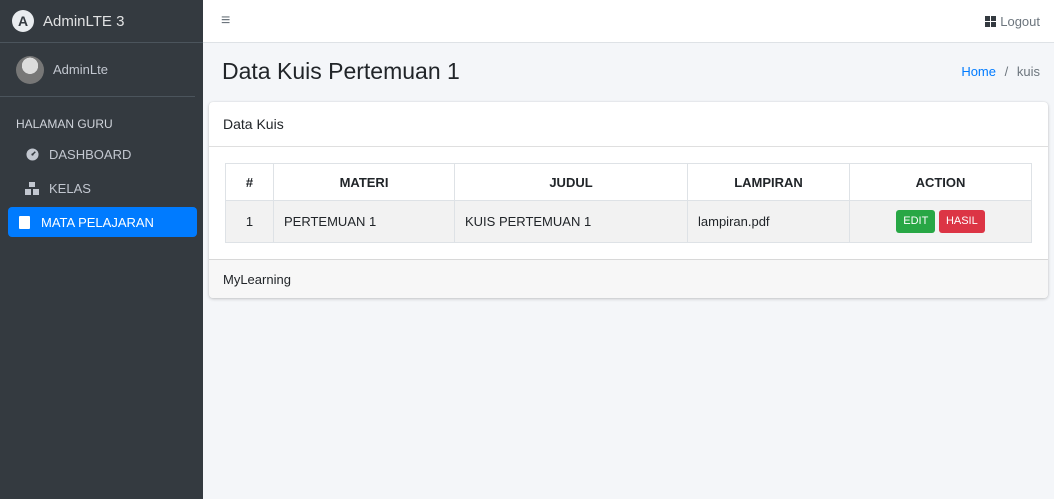  Describe the element at coordinates (1000, 71) in the screenshot. I see `breadcrumb: Home / kuis` at that location.